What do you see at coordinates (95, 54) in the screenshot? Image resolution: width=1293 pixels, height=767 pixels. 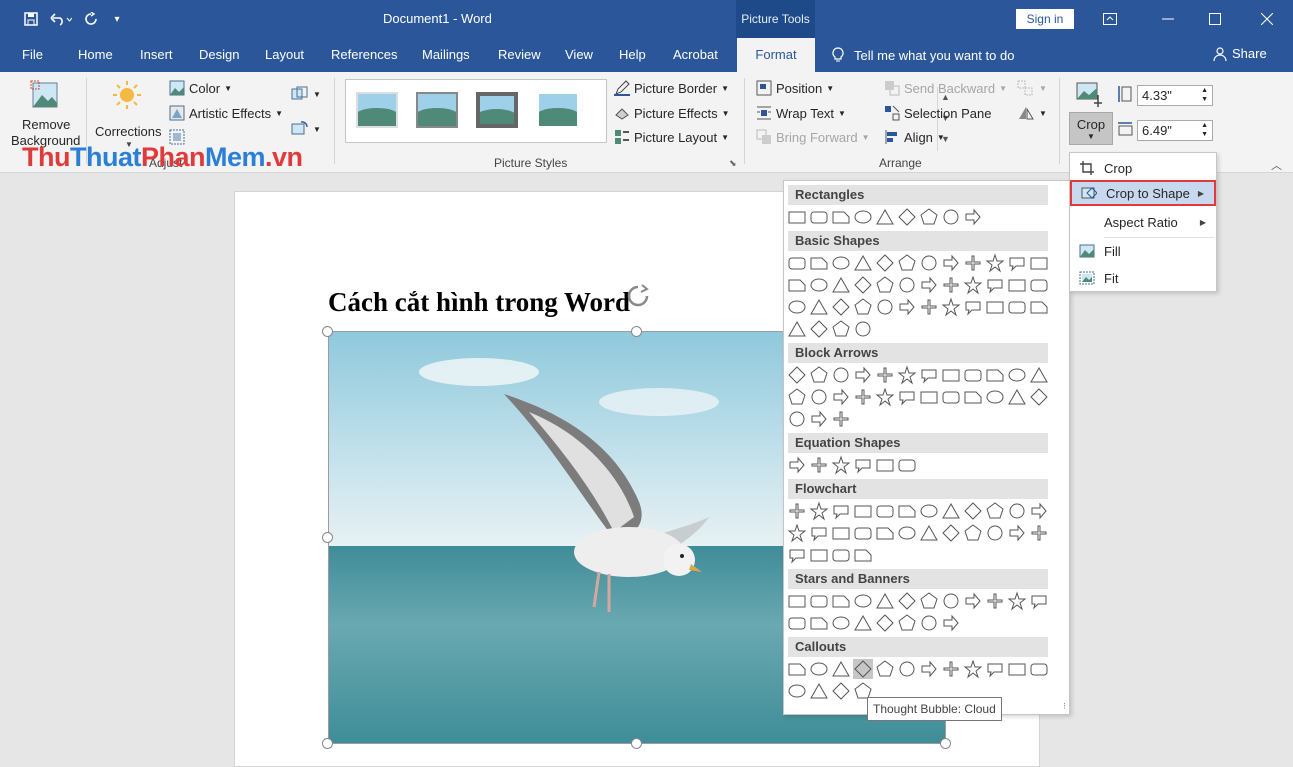 I see `tab-home: Home` at bounding box center [95, 54].